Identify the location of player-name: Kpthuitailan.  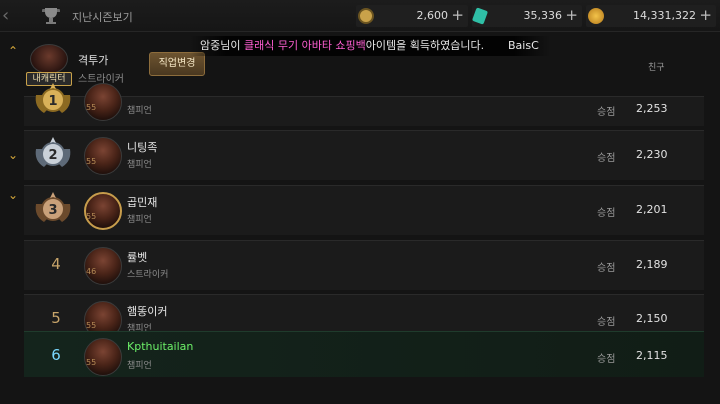
(160, 346).